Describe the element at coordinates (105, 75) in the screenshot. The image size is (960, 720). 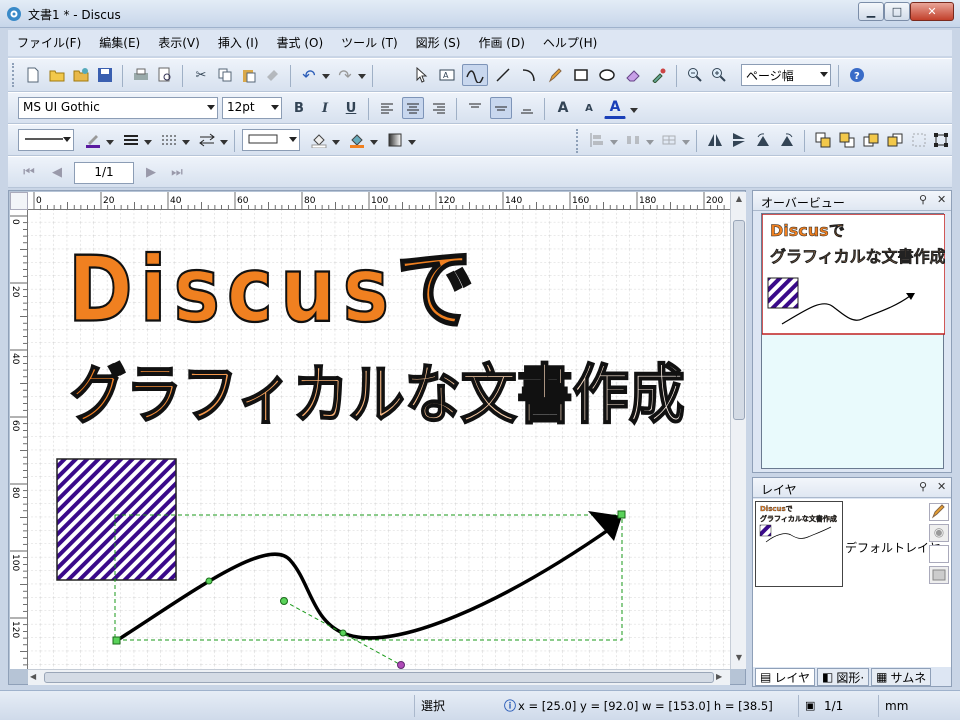
I see `save-icon` at that location.